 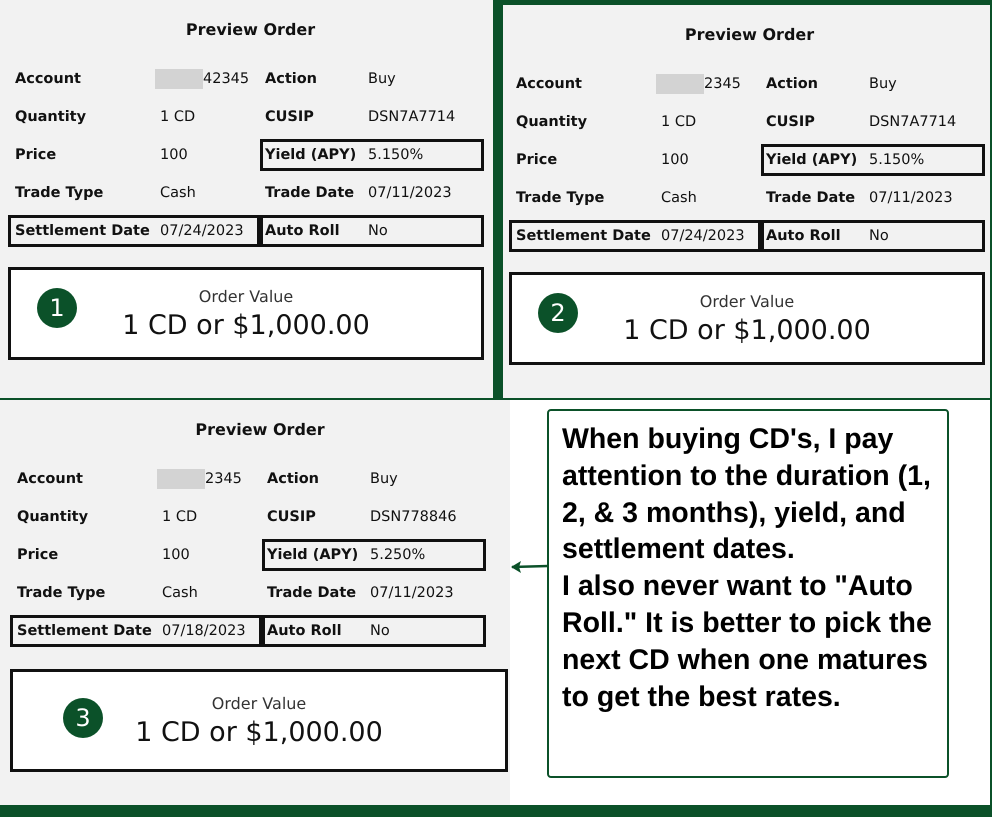 What do you see at coordinates (747, 568) in the screenshot?
I see `note-text: When buying CD's, I pay attention to the duration (1, 2, & 3 months), yield, and settlement dates. I also never want to "Auto Roll." It is better to pick the next CD when one matures to get the best rates.` at bounding box center [747, 568].